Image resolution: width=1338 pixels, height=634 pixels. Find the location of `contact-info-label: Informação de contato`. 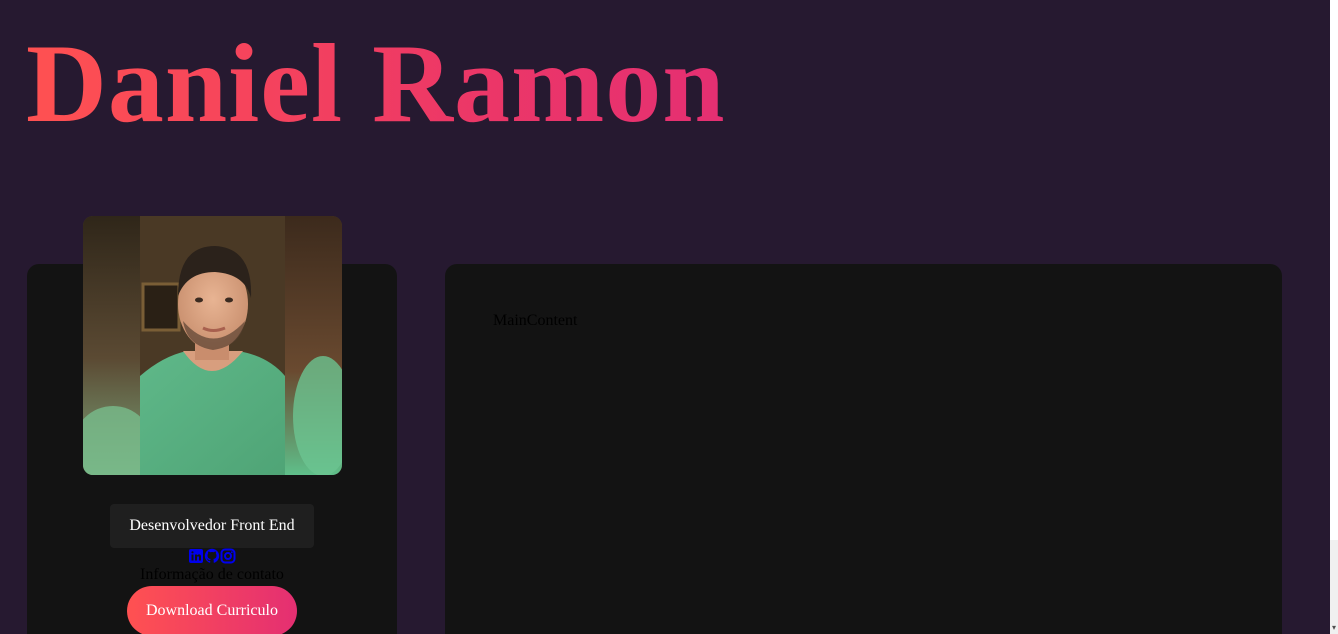

contact-info-label: Informação de contato is located at coordinates (212, 574).